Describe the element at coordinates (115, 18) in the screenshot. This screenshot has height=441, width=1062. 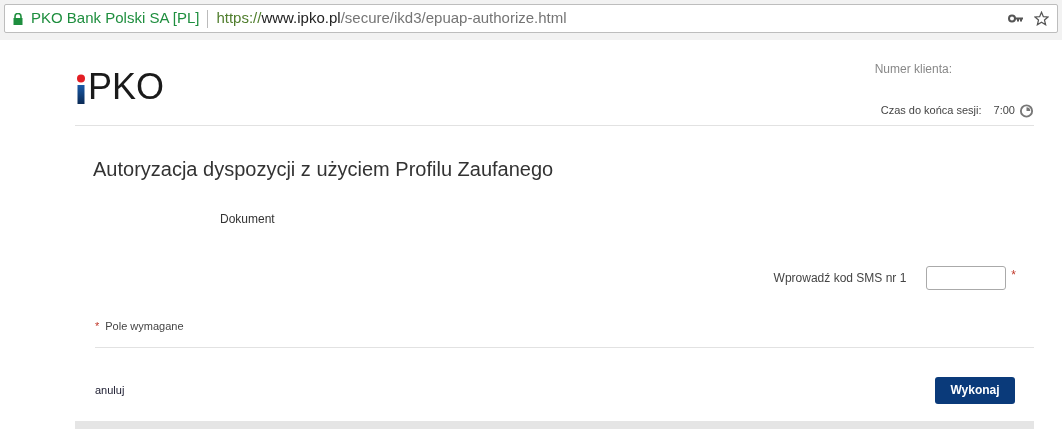
I see `site-identity: PKO Bank Polski SA [PL]` at that location.